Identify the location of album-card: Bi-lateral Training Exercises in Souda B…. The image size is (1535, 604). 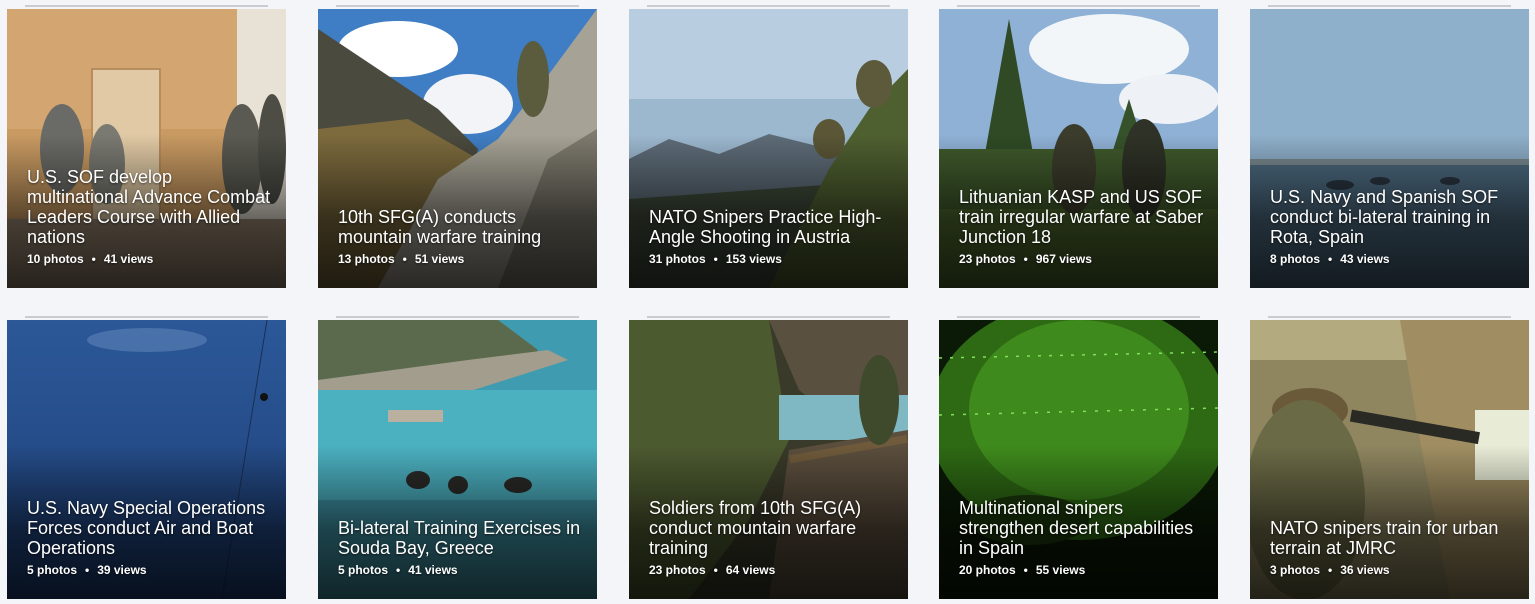
(457, 459).